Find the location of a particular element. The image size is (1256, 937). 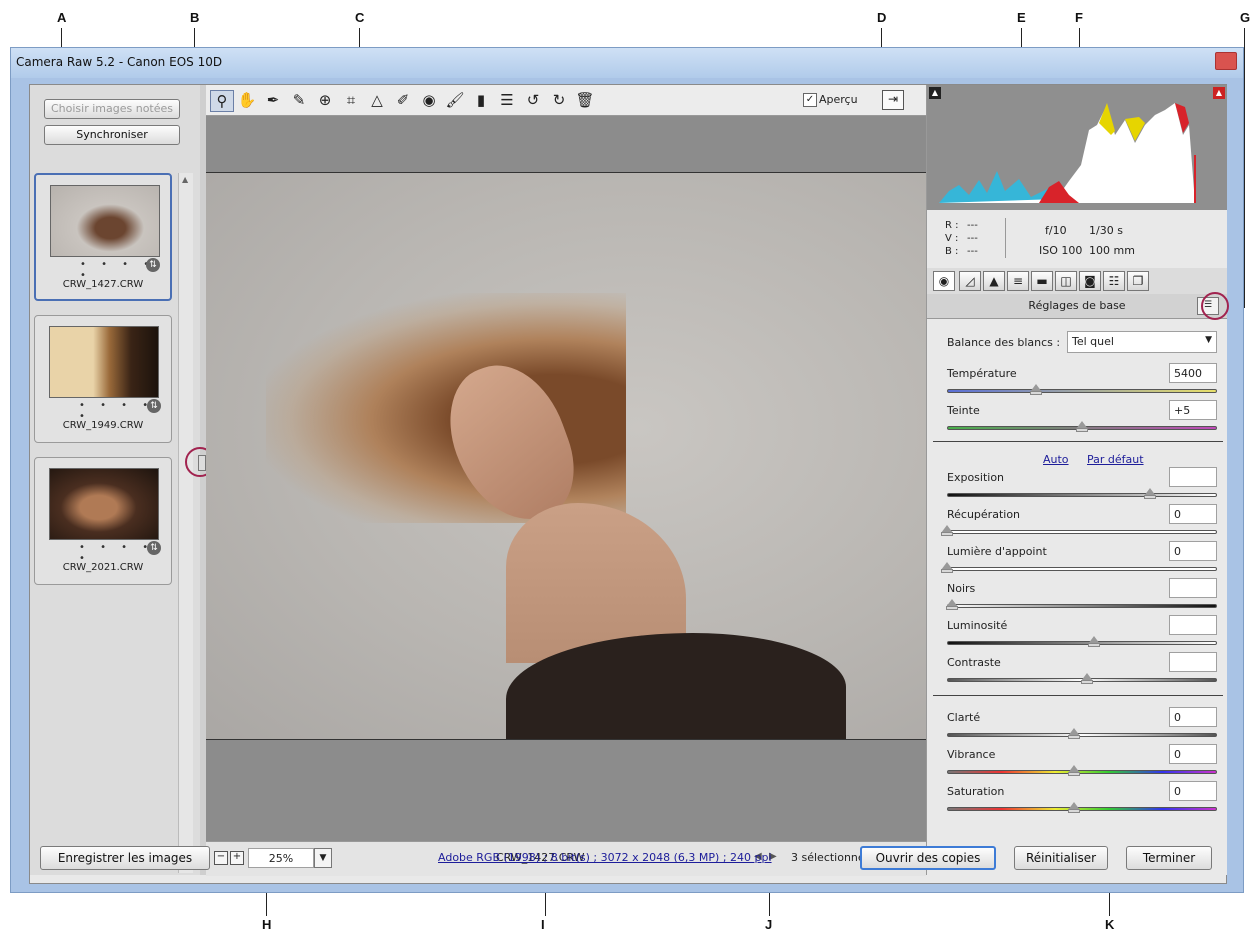

presets-tab-icon: ☷ is located at coordinates (1114, 281).